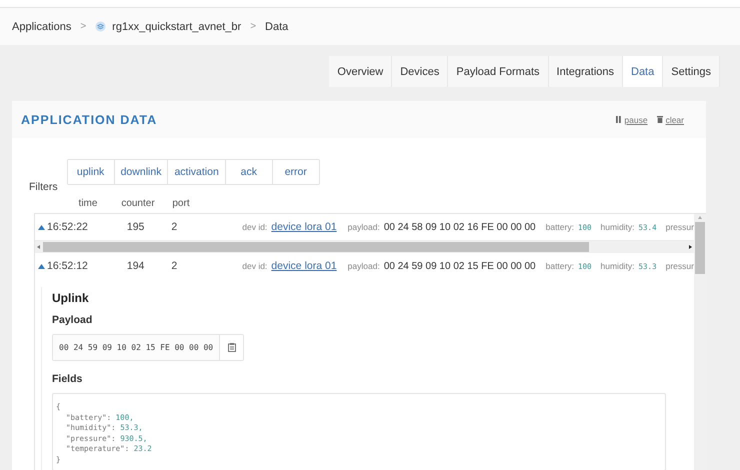  I want to click on counter-cell: 194, so click(135, 266).